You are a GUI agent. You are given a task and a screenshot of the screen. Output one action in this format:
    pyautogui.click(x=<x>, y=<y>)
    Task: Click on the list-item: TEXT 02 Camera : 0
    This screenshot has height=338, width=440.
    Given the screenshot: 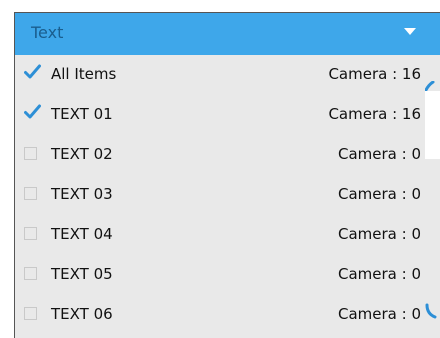 What is the action you would take?
    pyautogui.click(x=220, y=155)
    